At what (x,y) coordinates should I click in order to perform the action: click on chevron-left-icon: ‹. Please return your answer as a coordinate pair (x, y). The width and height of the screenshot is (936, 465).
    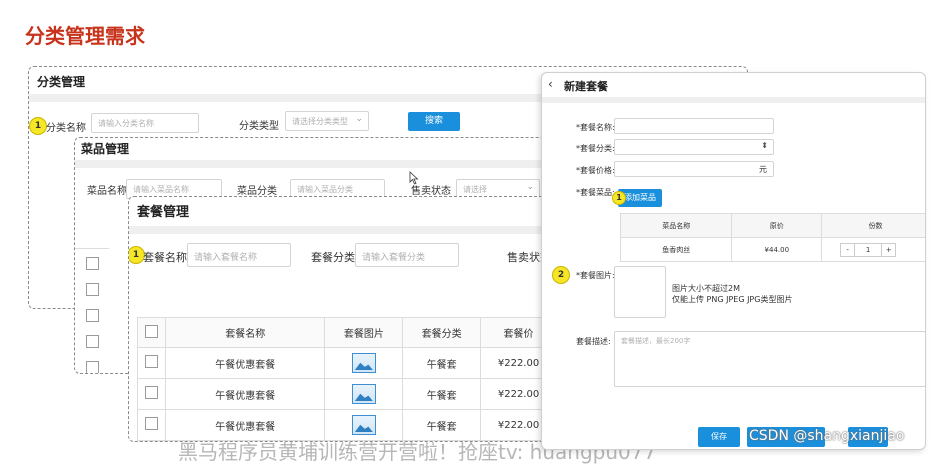
    Looking at the image, I should click on (550, 84).